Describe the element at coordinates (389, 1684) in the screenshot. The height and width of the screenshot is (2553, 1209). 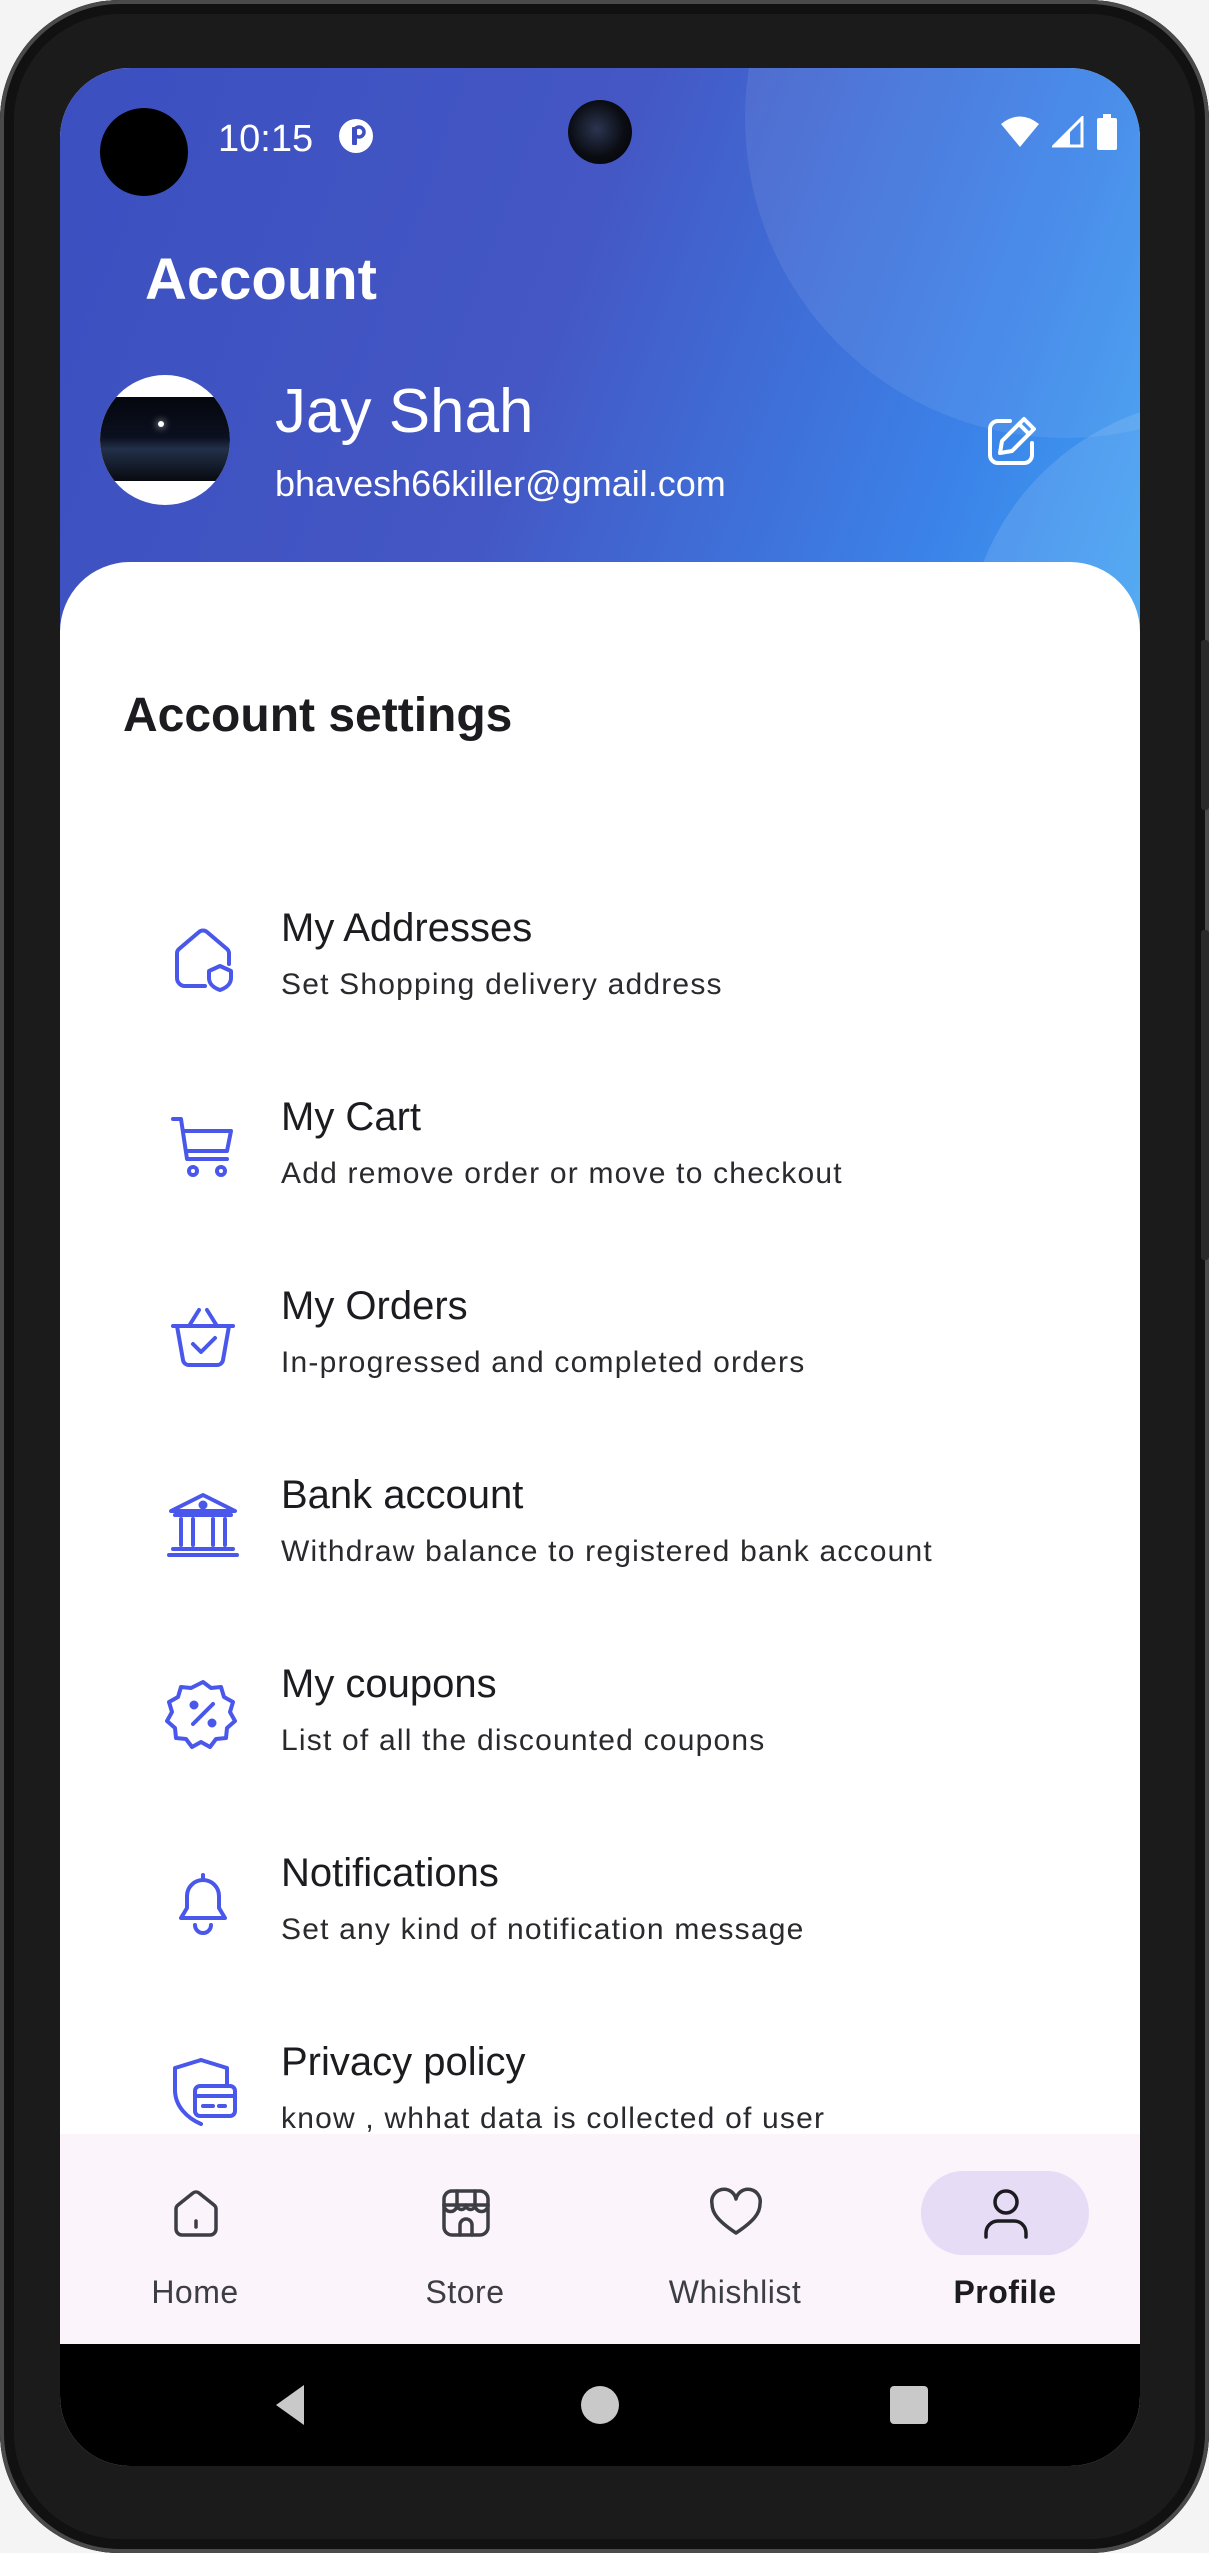
I see `menu-item-title: My coupons` at that location.